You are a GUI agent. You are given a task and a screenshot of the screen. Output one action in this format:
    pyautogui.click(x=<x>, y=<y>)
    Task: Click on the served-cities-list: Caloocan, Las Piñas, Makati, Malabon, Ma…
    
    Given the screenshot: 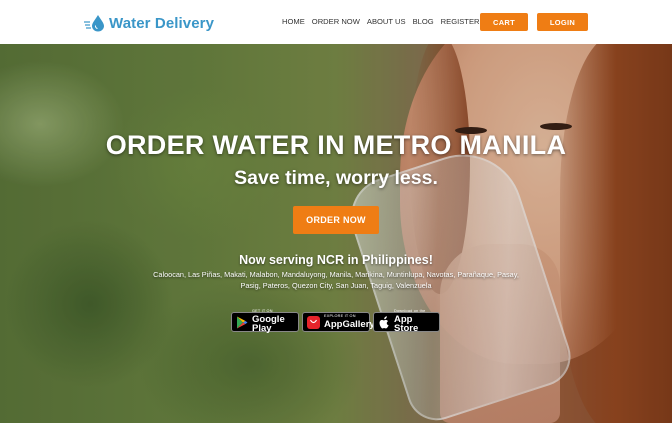 What is the action you would take?
    pyautogui.click(x=336, y=280)
    